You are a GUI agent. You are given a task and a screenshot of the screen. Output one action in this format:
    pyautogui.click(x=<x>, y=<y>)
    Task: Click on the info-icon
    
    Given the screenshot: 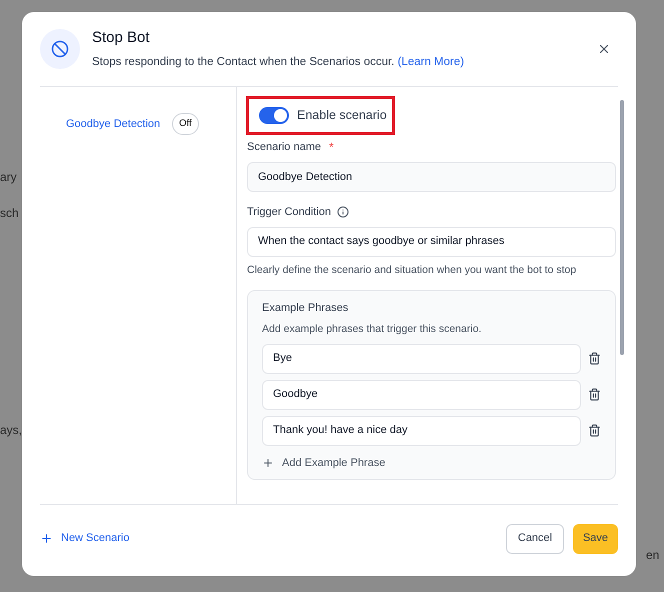 What is the action you would take?
    pyautogui.click(x=342, y=212)
    